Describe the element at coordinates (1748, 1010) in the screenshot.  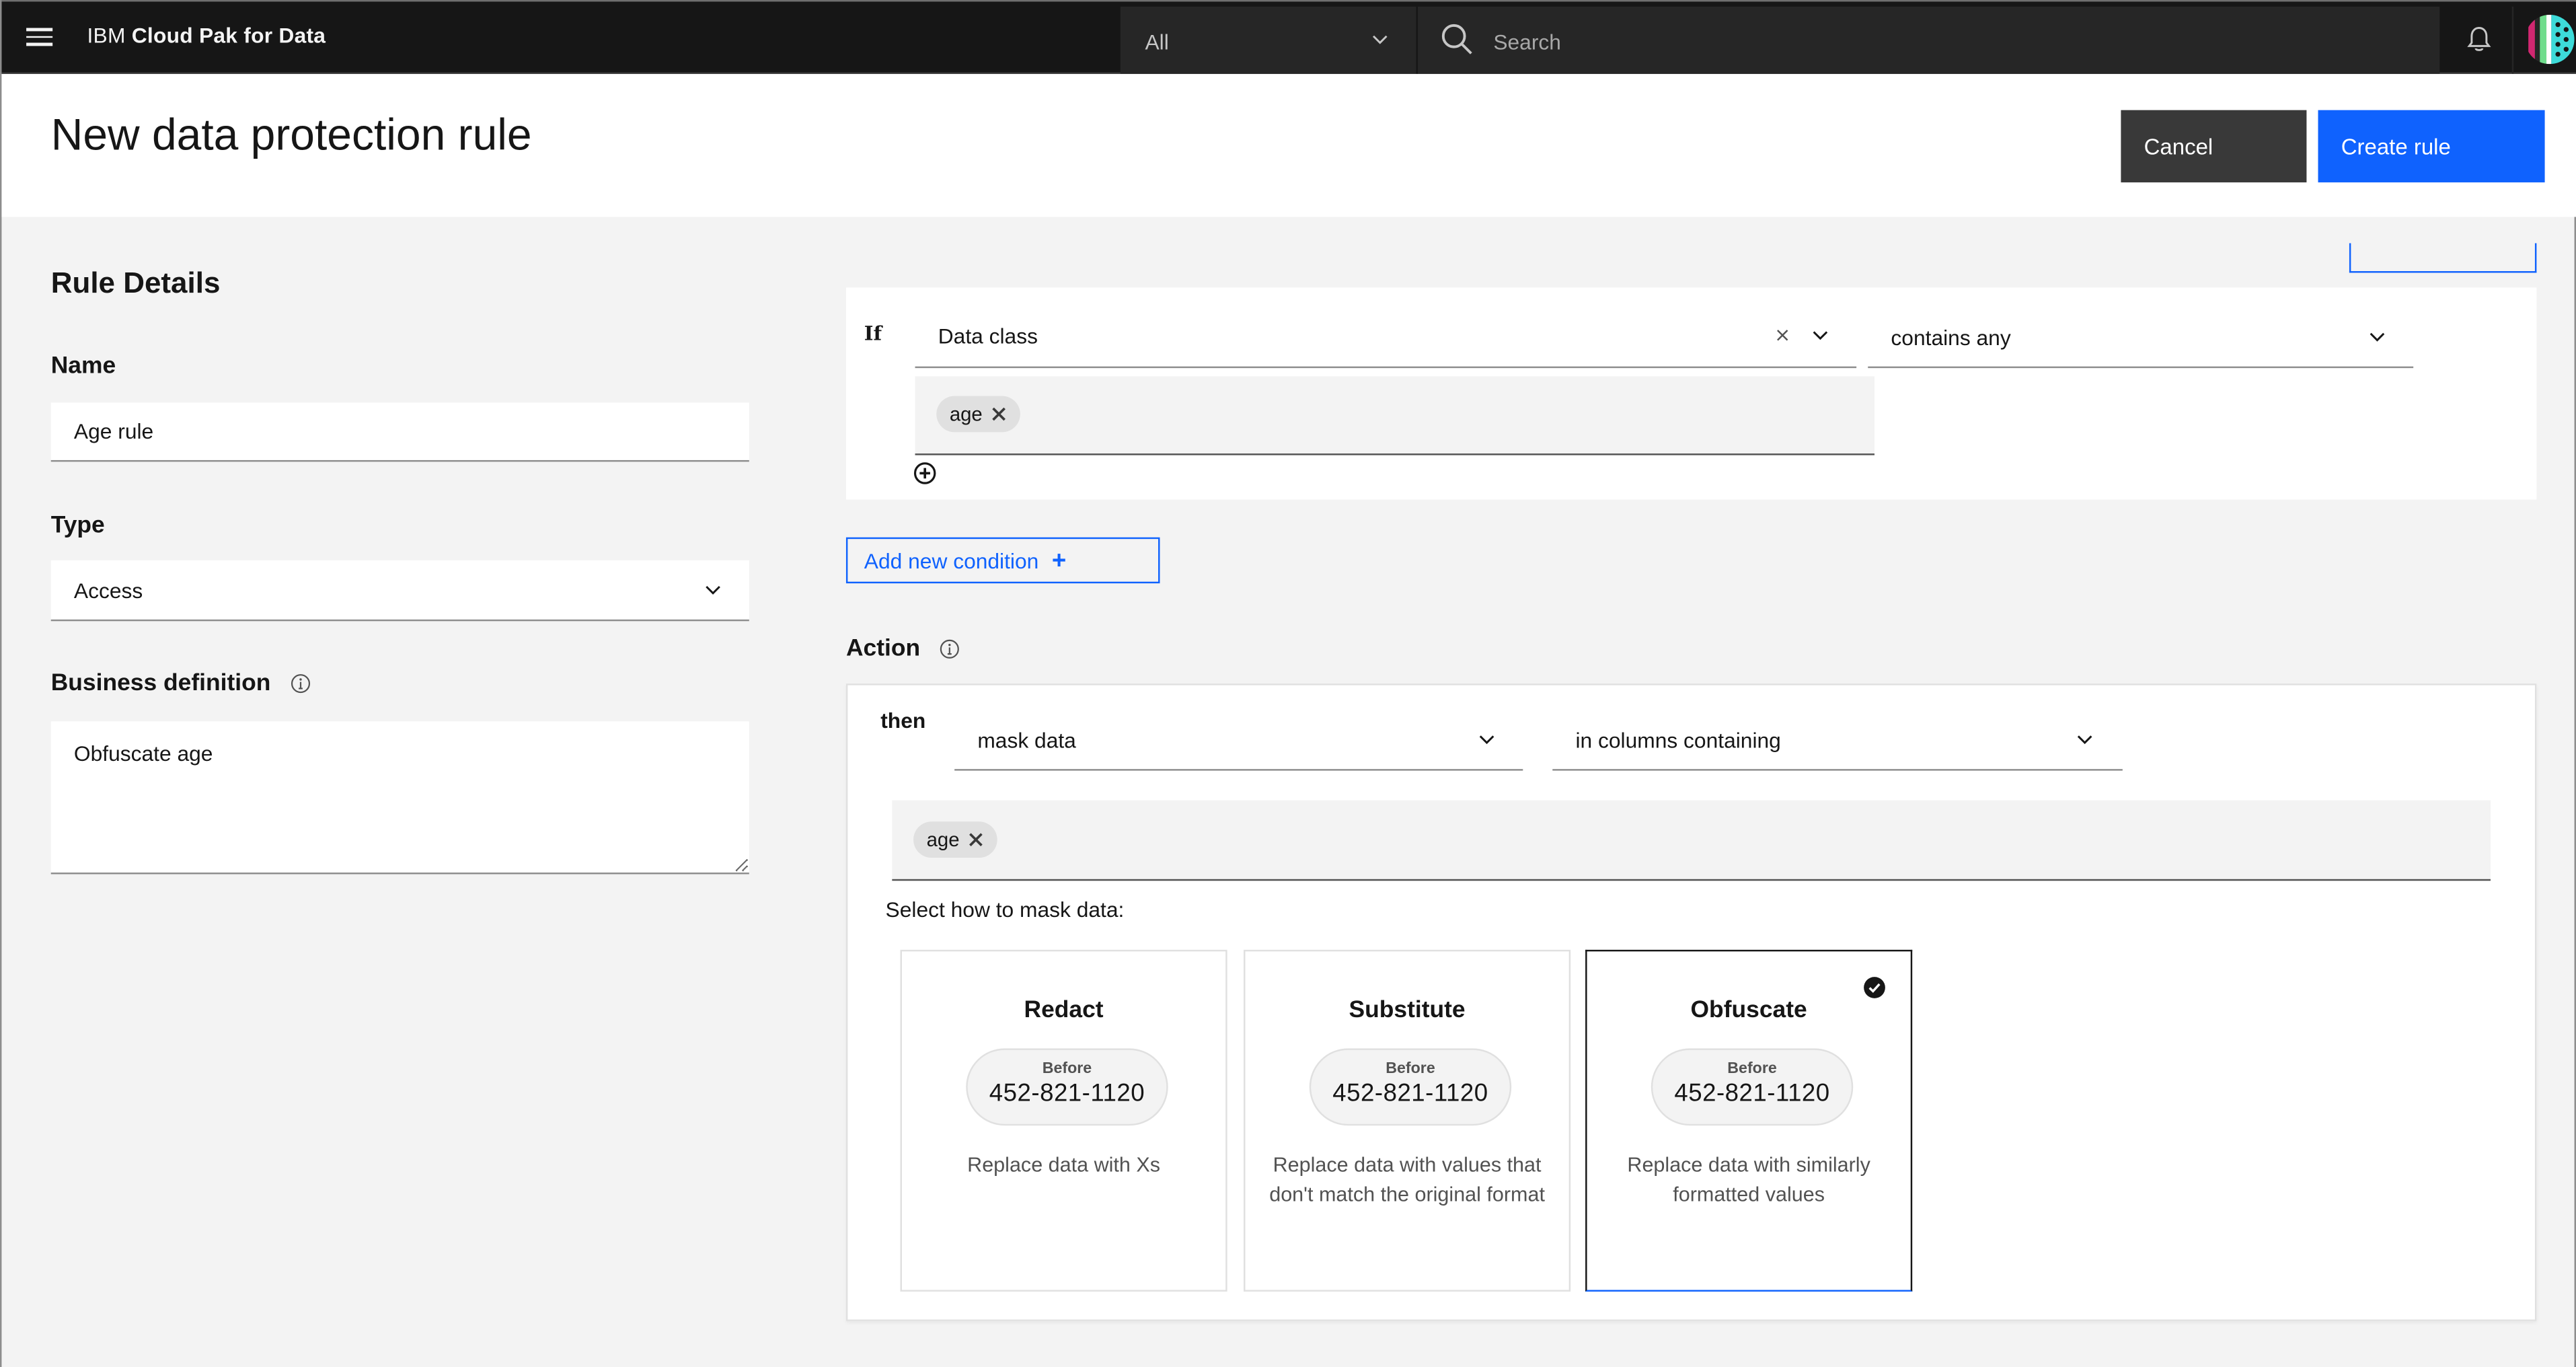
I see `option-title: Obfuscate` at that location.